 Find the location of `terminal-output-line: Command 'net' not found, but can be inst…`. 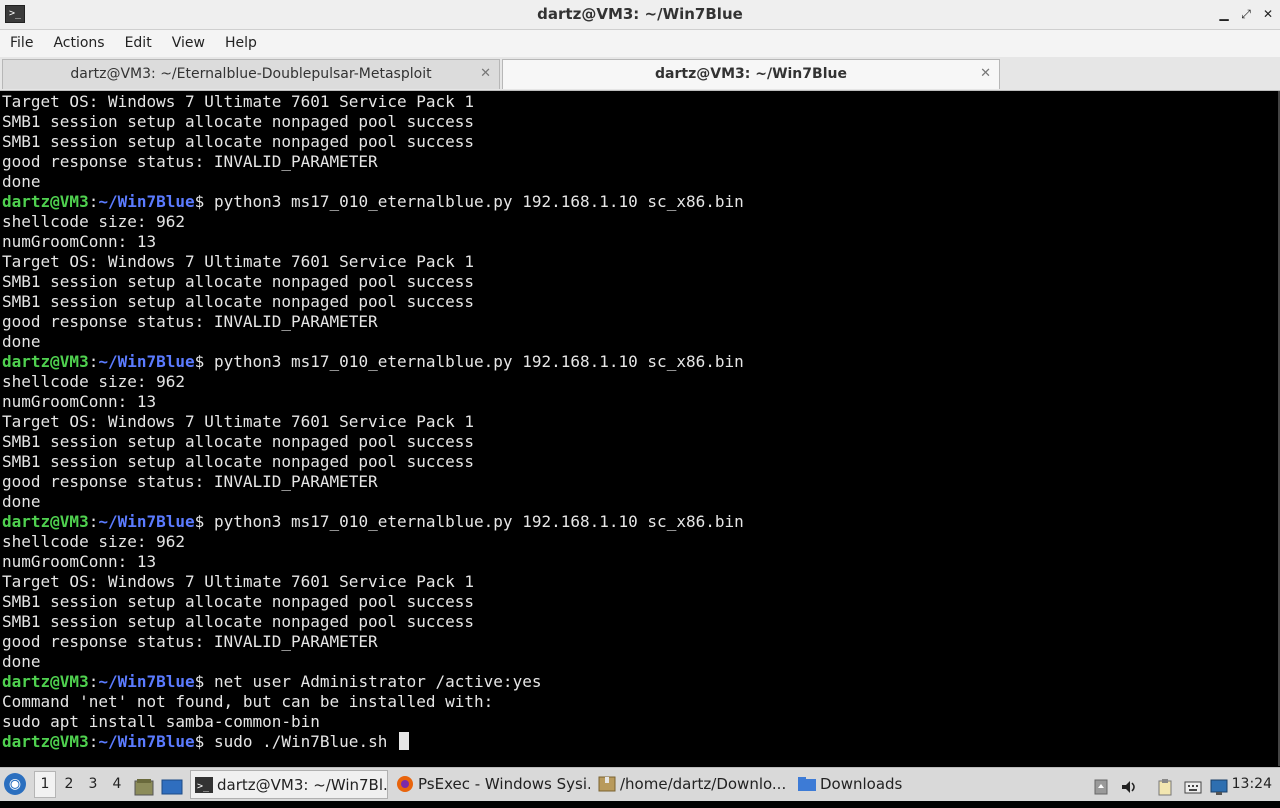

terminal-output-line: Command 'net' not found, but can be inst… is located at coordinates (248, 701).